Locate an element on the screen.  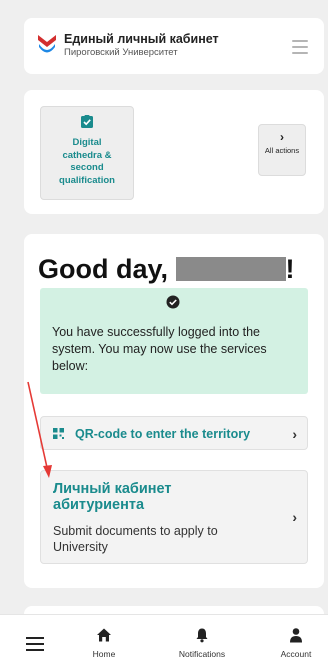
digital-cathedra-line-3: second is located at coordinates (87, 167).